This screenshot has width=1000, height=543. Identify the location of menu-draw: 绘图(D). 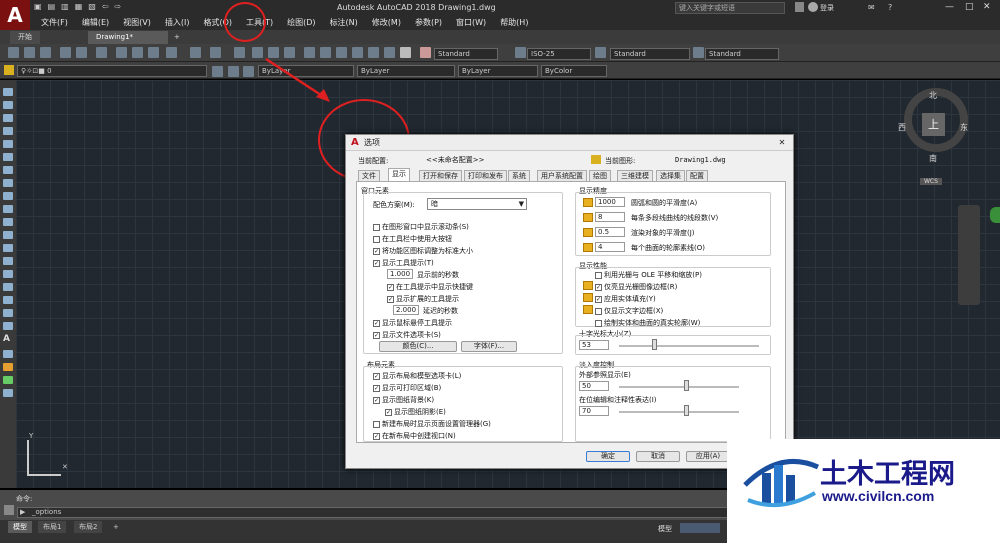
(301, 22).